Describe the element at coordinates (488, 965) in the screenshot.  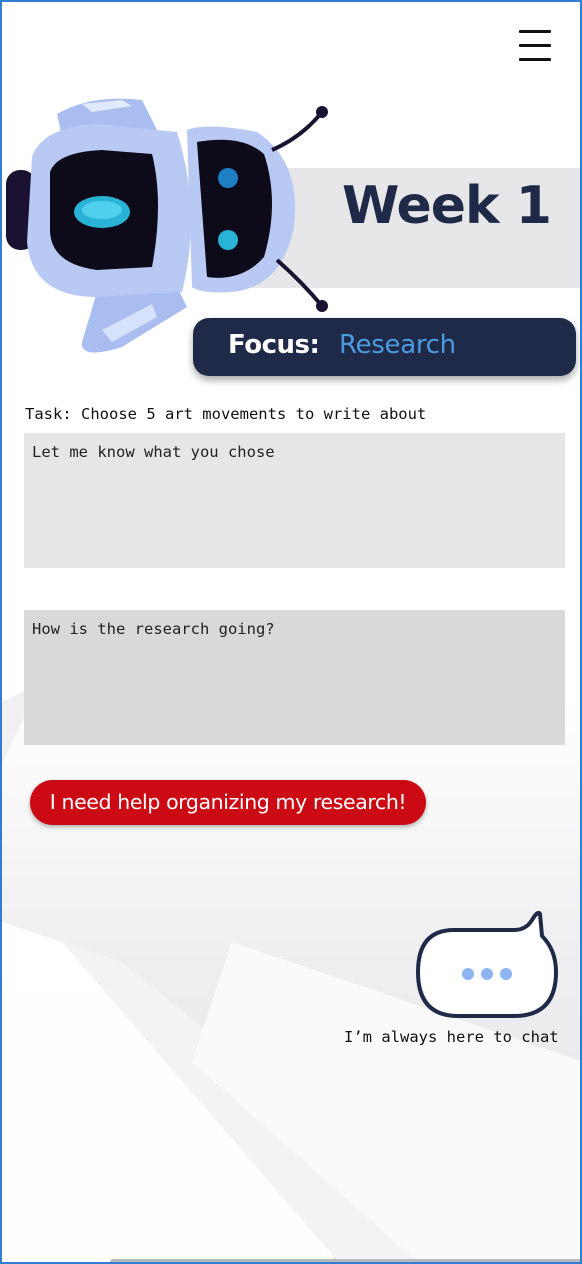
I see `chat-bubble-icon` at that location.